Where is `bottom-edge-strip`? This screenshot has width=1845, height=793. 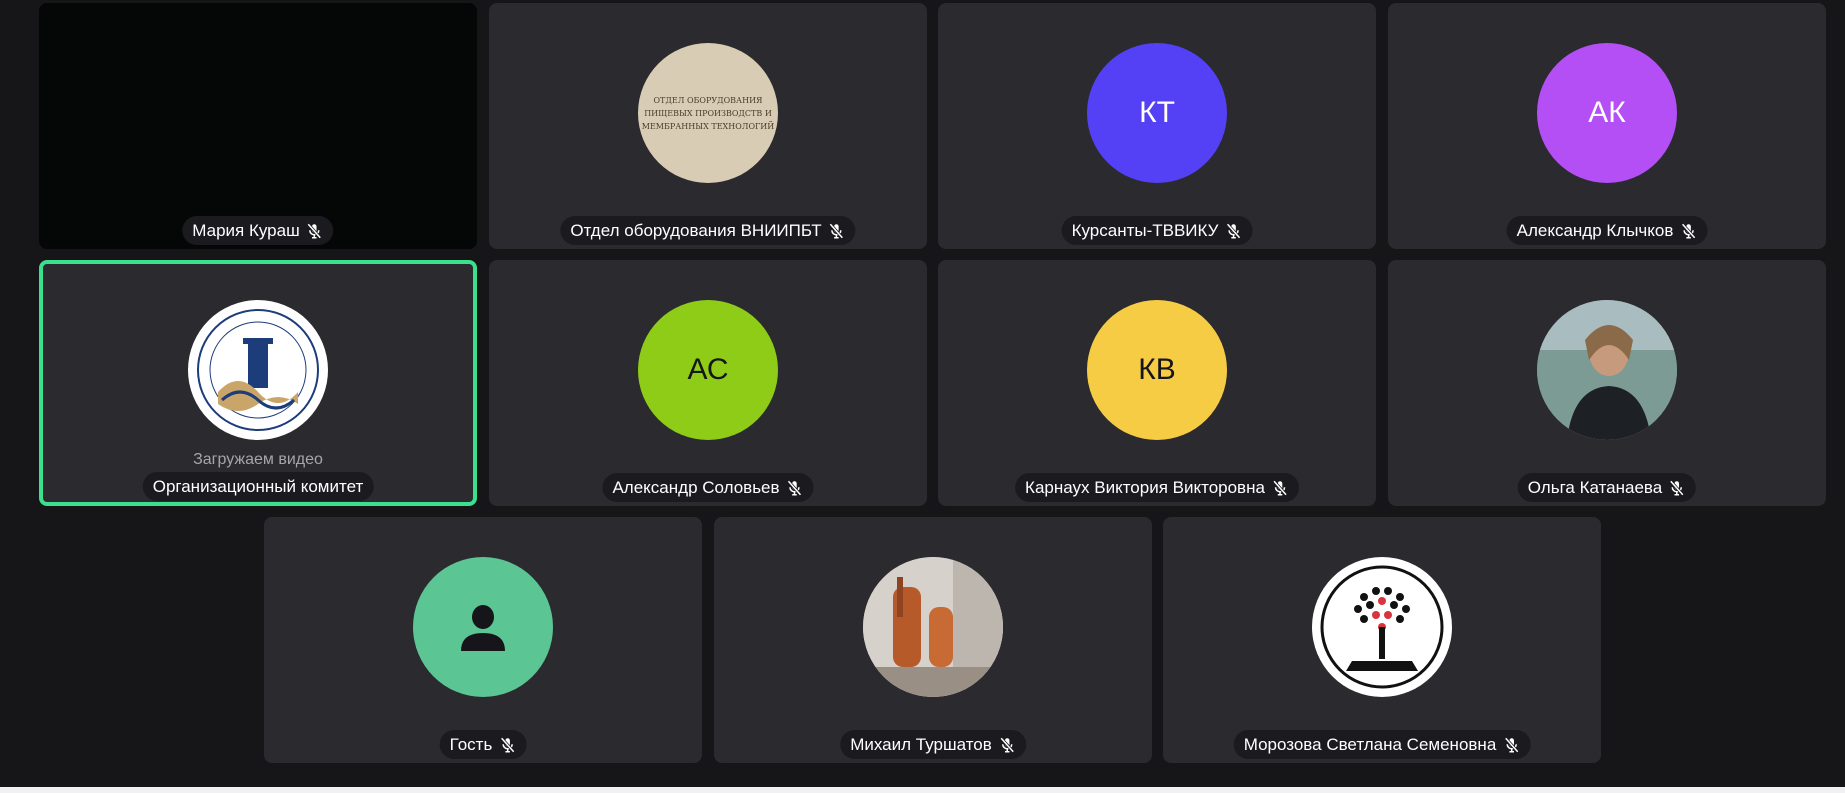 bottom-edge-strip is located at coordinates (922, 790).